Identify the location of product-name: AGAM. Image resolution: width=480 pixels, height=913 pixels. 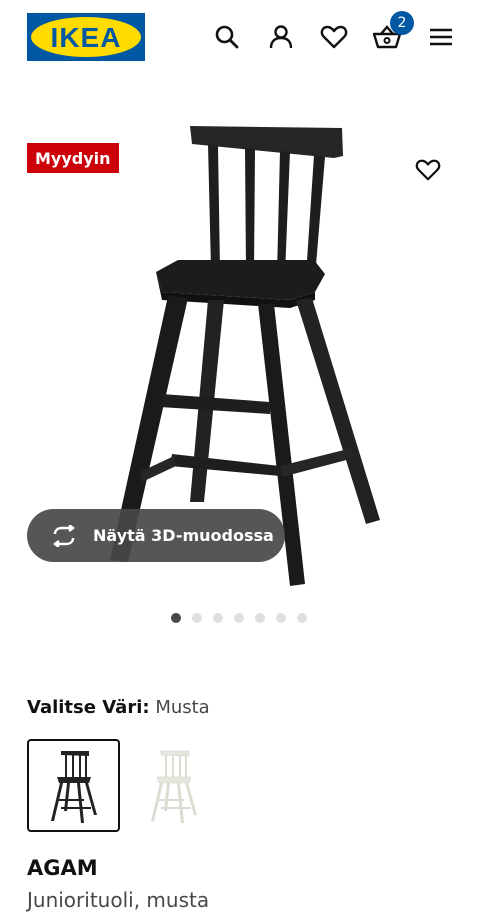
(62, 868).